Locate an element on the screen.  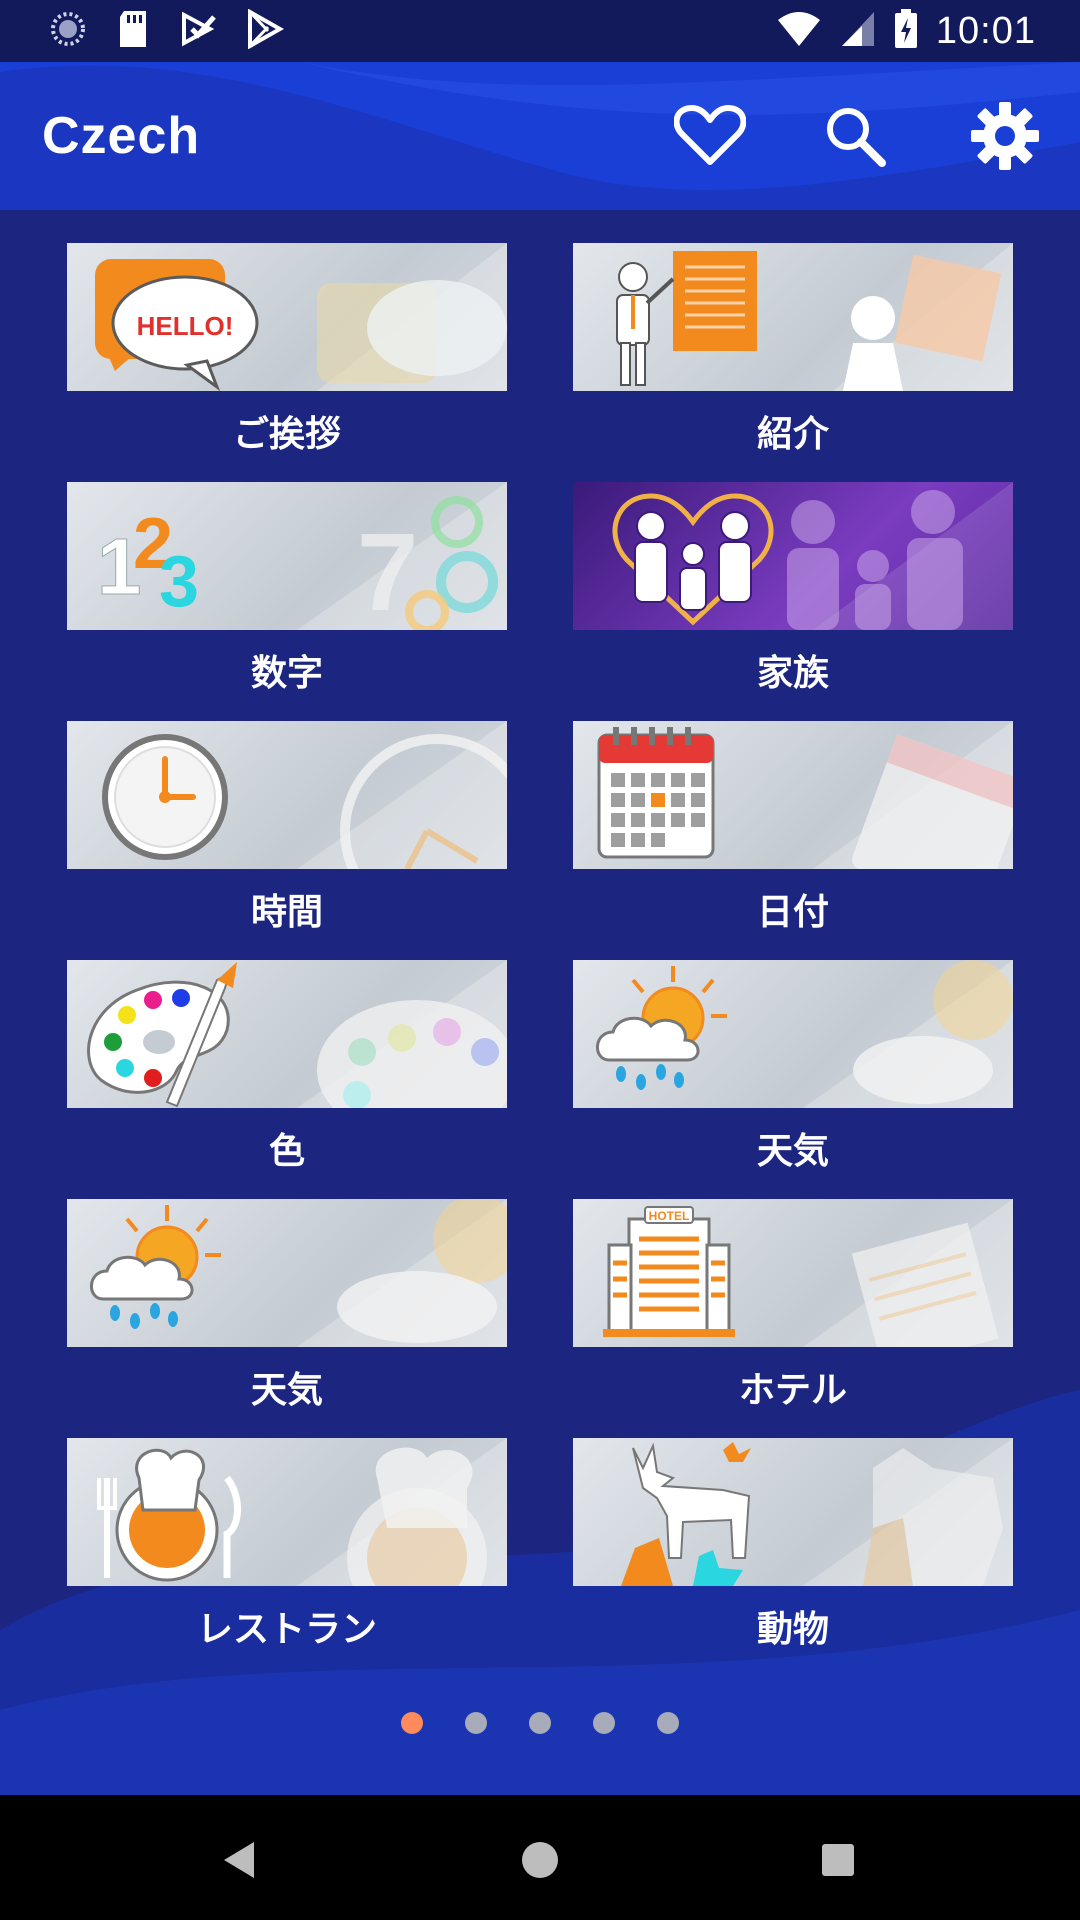
category-tile-time: 時間 is located at coordinates (287, 836).